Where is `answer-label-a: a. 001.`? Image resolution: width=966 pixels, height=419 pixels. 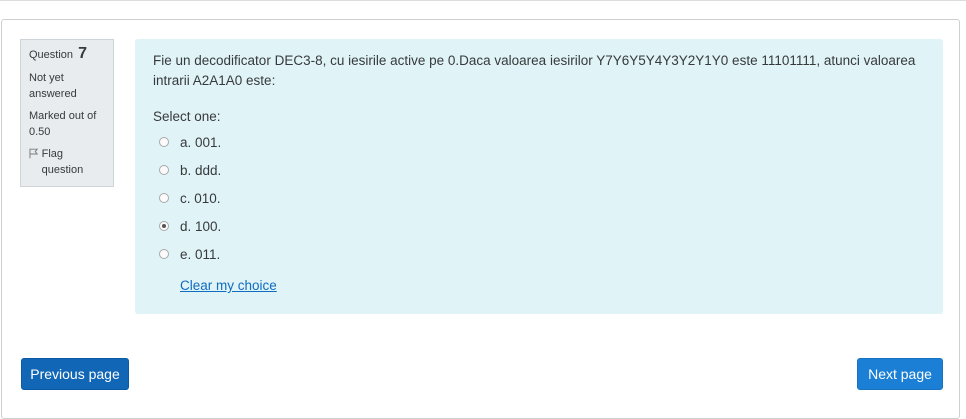
answer-label-a: a. 001. is located at coordinates (200, 142).